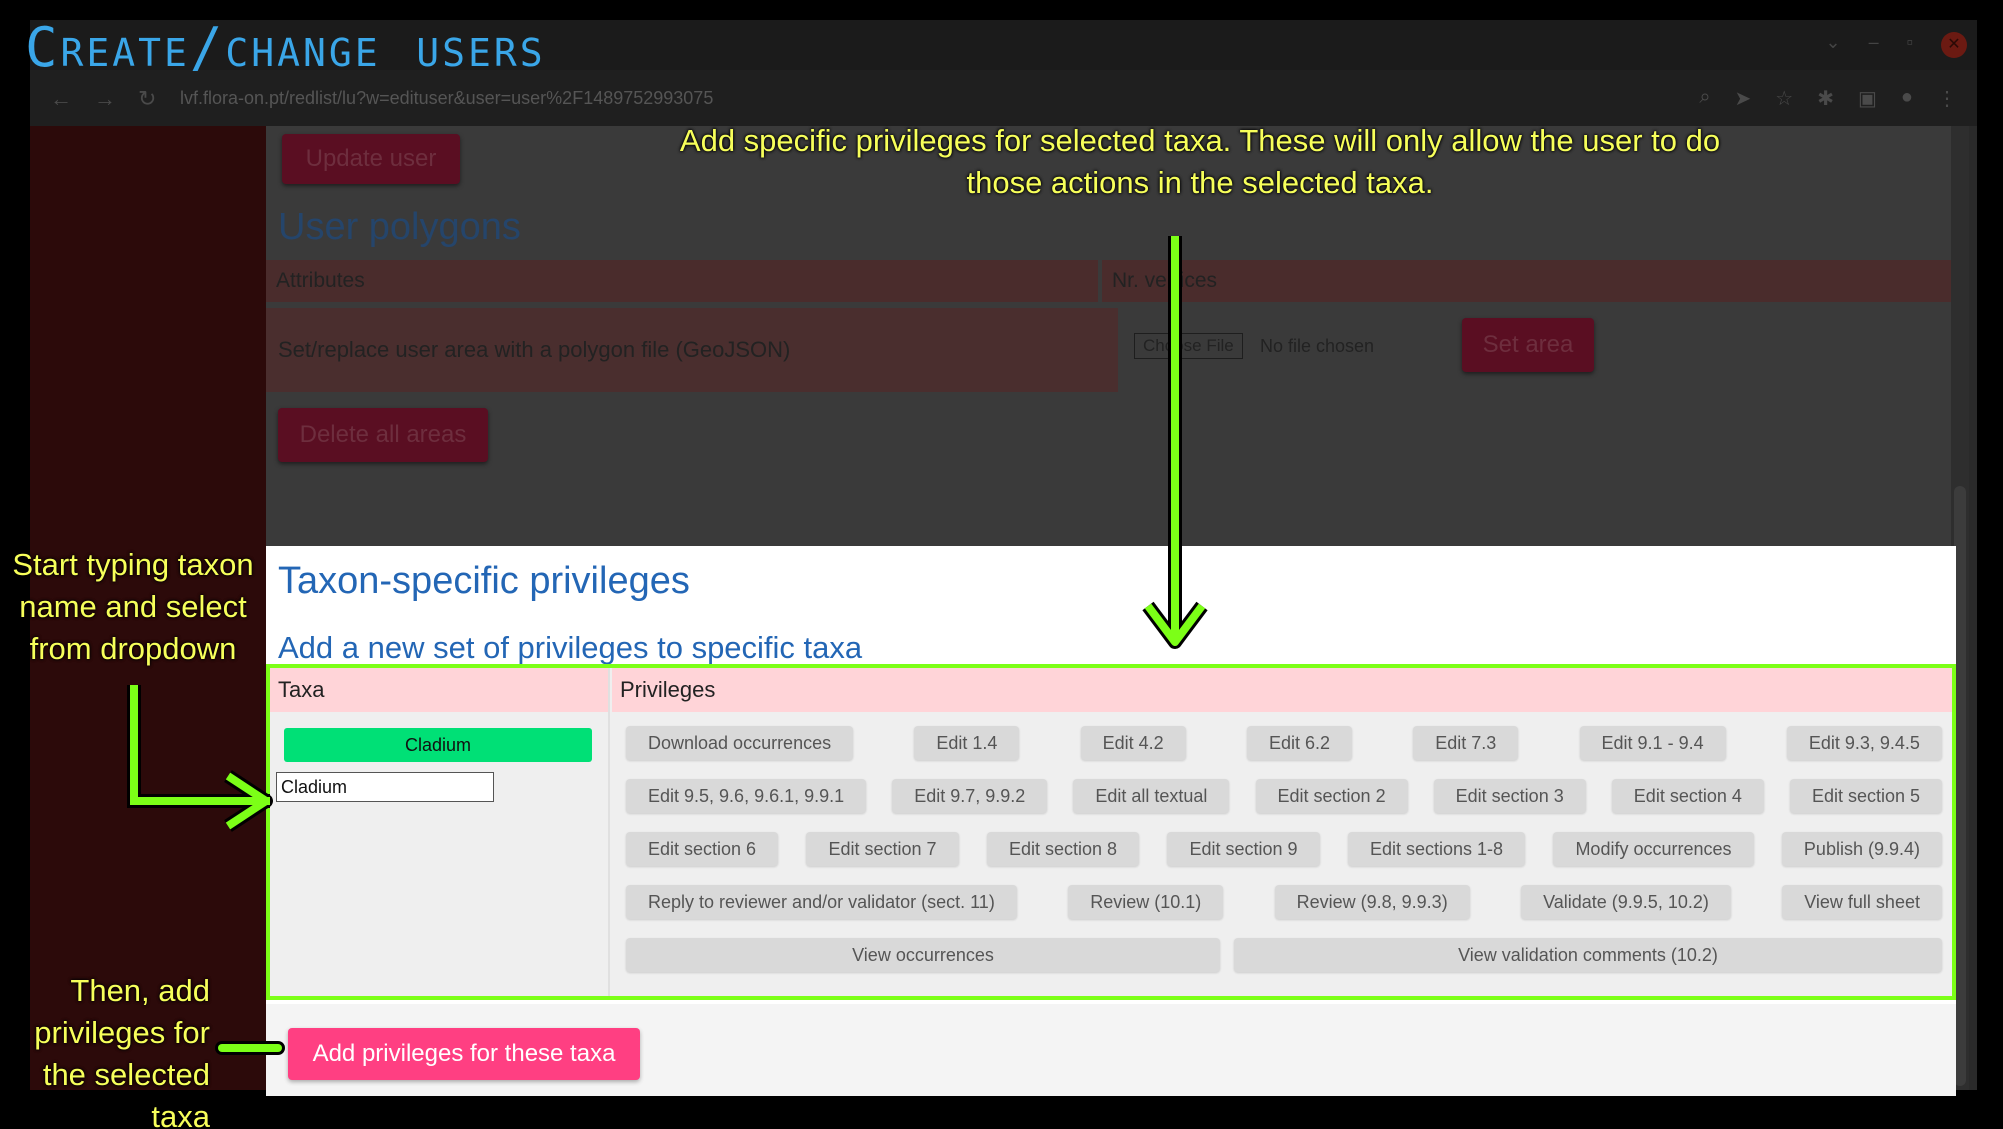  I want to click on arrow-top, so click(1175, 442).